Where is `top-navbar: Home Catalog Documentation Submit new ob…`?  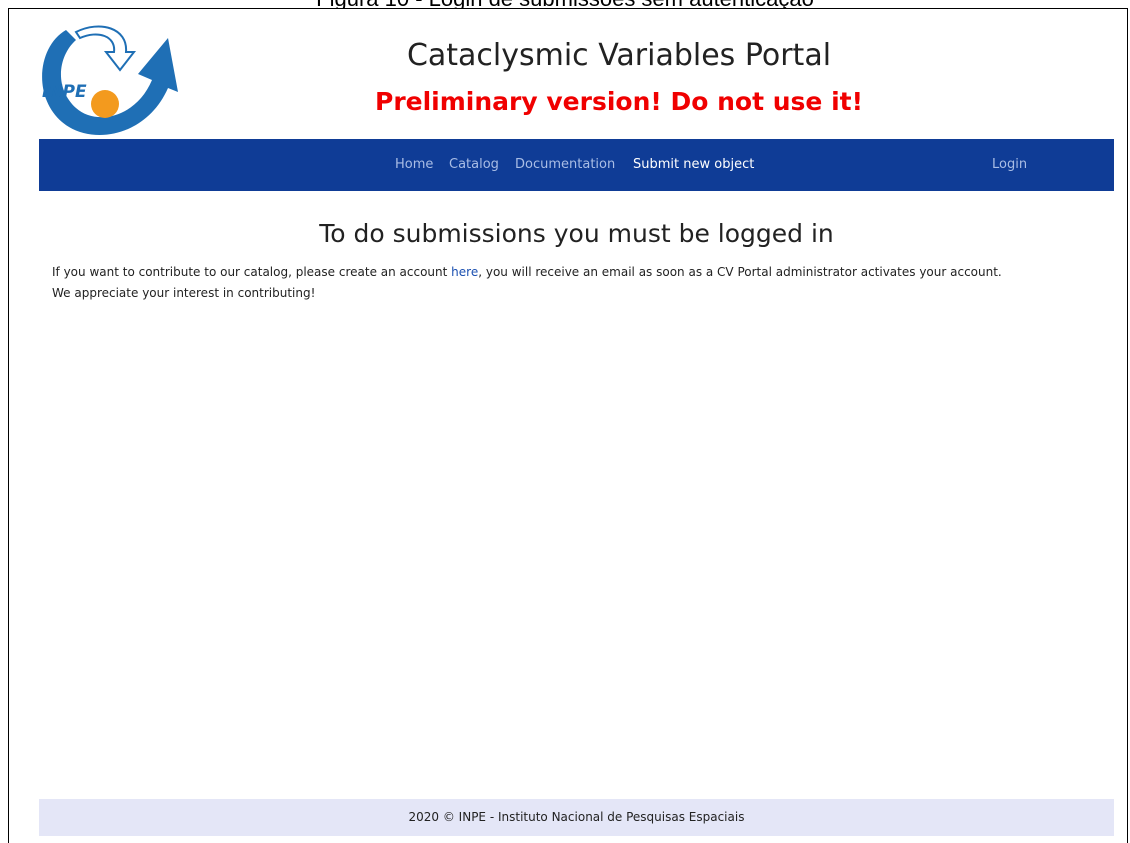 top-navbar: Home Catalog Documentation Submit new ob… is located at coordinates (576, 165).